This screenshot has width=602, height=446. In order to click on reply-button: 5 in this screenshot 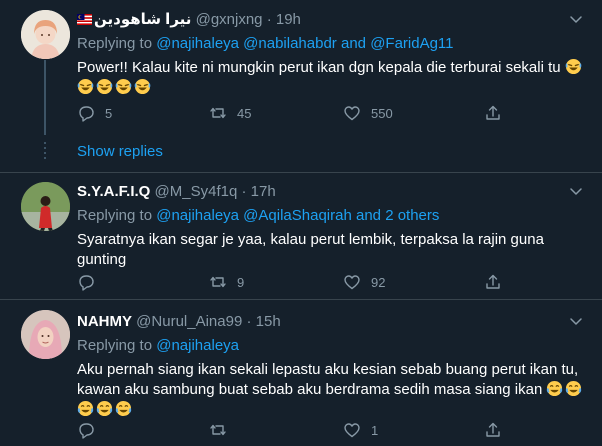, I will do `click(94, 113)`.